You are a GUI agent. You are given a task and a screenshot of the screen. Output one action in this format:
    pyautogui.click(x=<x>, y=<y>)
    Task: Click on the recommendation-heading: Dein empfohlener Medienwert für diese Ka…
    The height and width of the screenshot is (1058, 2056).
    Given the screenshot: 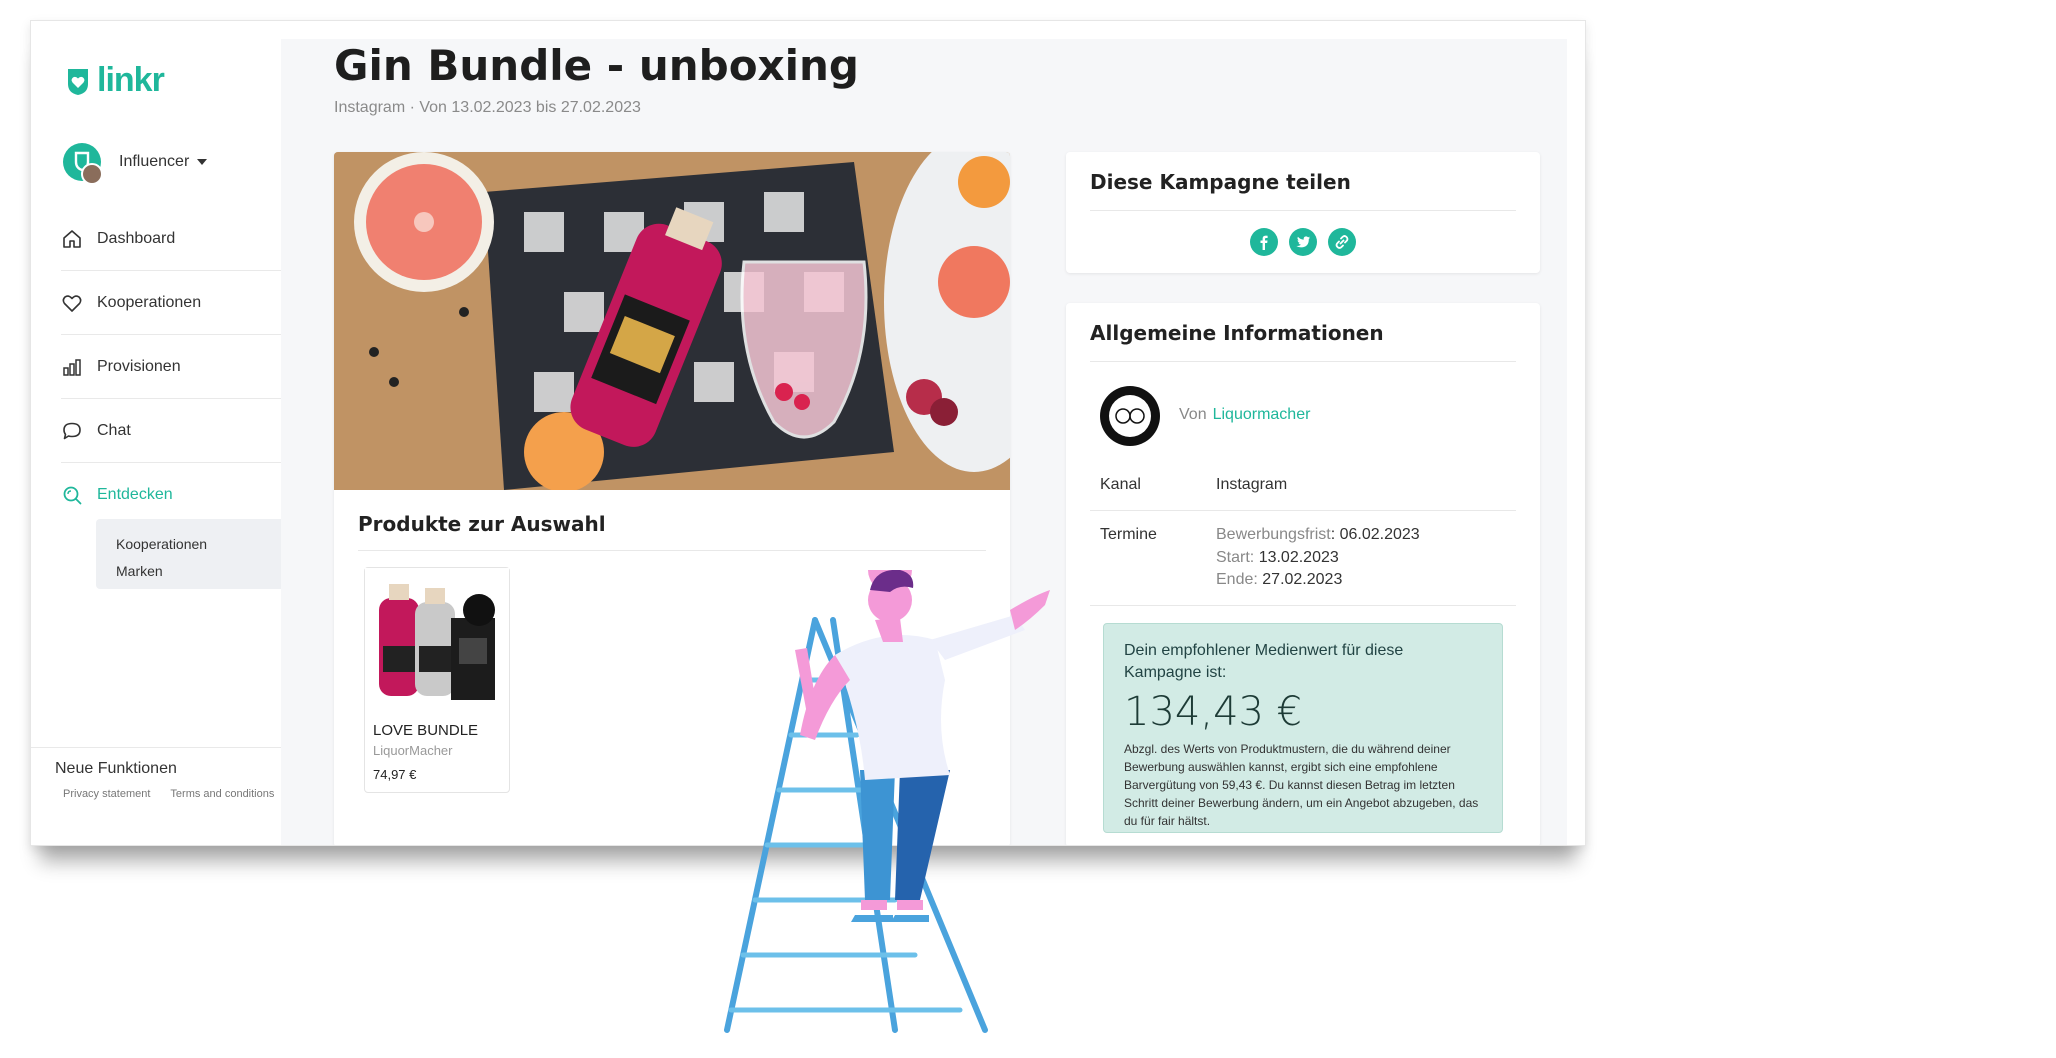 What is the action you would take?
    pyautogui.click(x=1264, y=661)
    